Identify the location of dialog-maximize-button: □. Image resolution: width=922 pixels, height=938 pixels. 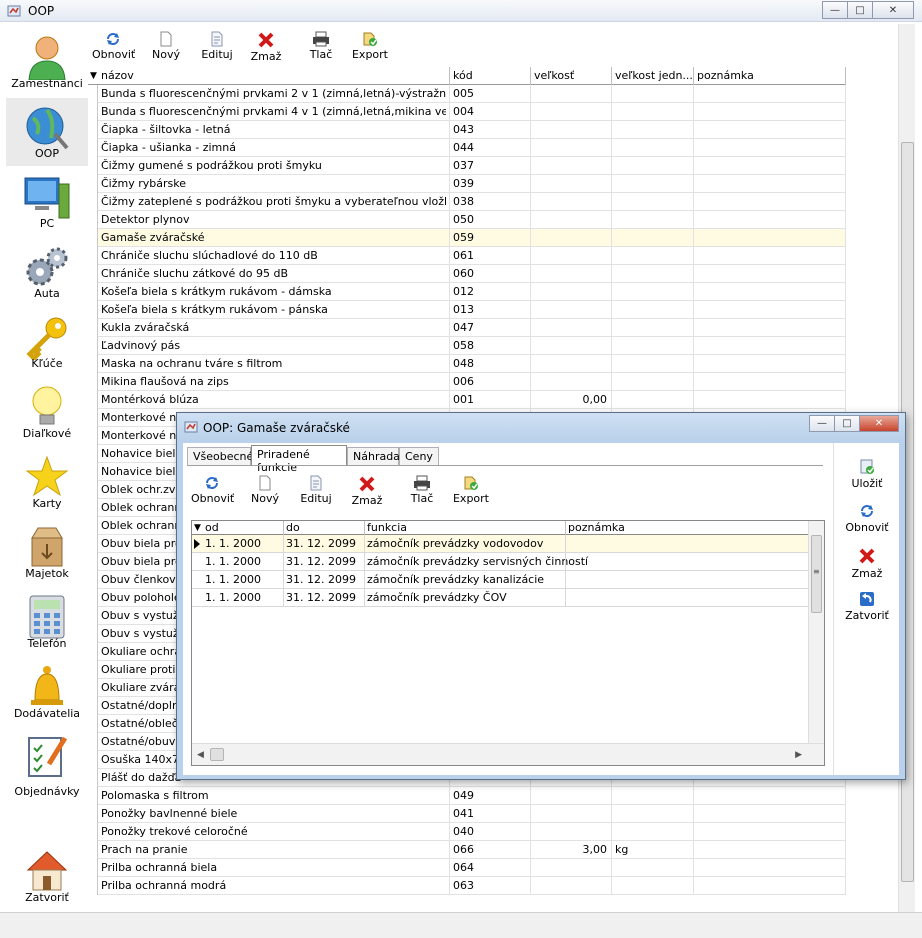
(847, 423).